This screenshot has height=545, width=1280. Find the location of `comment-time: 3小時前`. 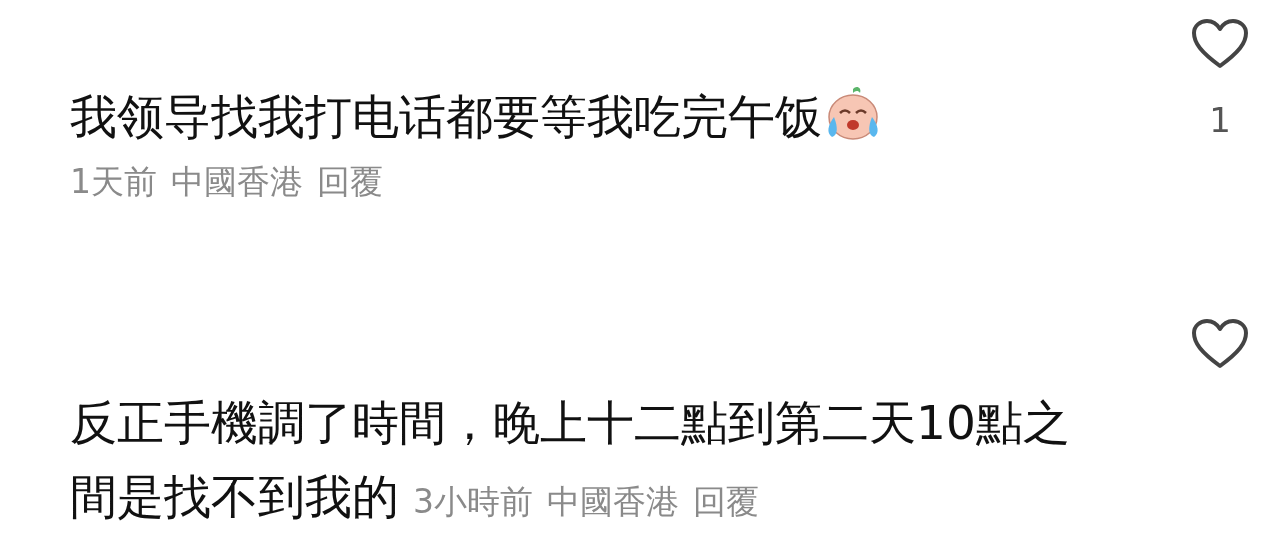

comment-time: 3小時前 is located at coordinates (473, 501).